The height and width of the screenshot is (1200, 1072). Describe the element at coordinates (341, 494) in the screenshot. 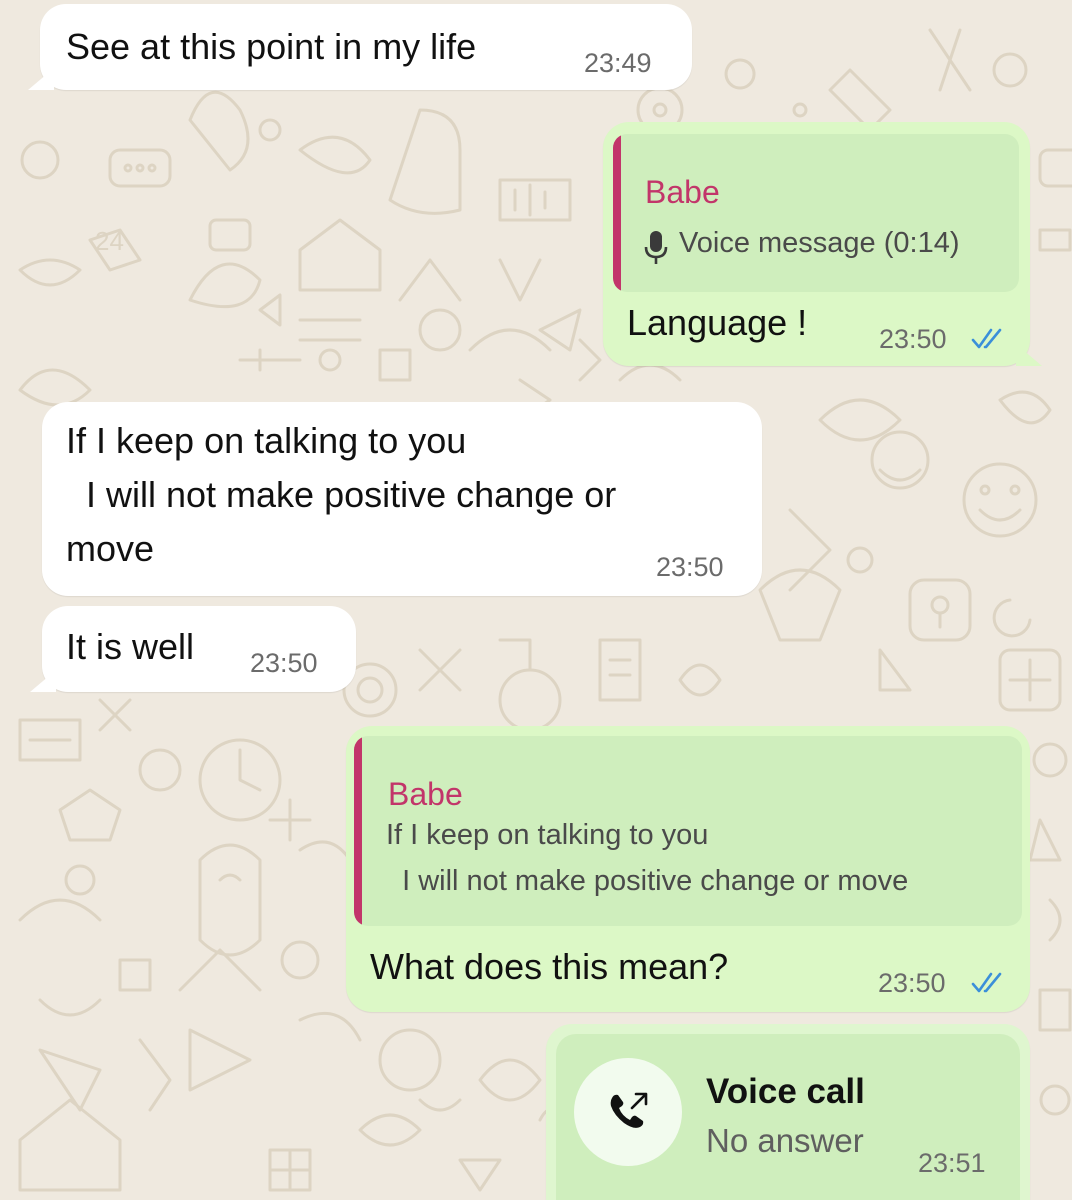

I see `message-text-line: I will not make positive change or` at that location.